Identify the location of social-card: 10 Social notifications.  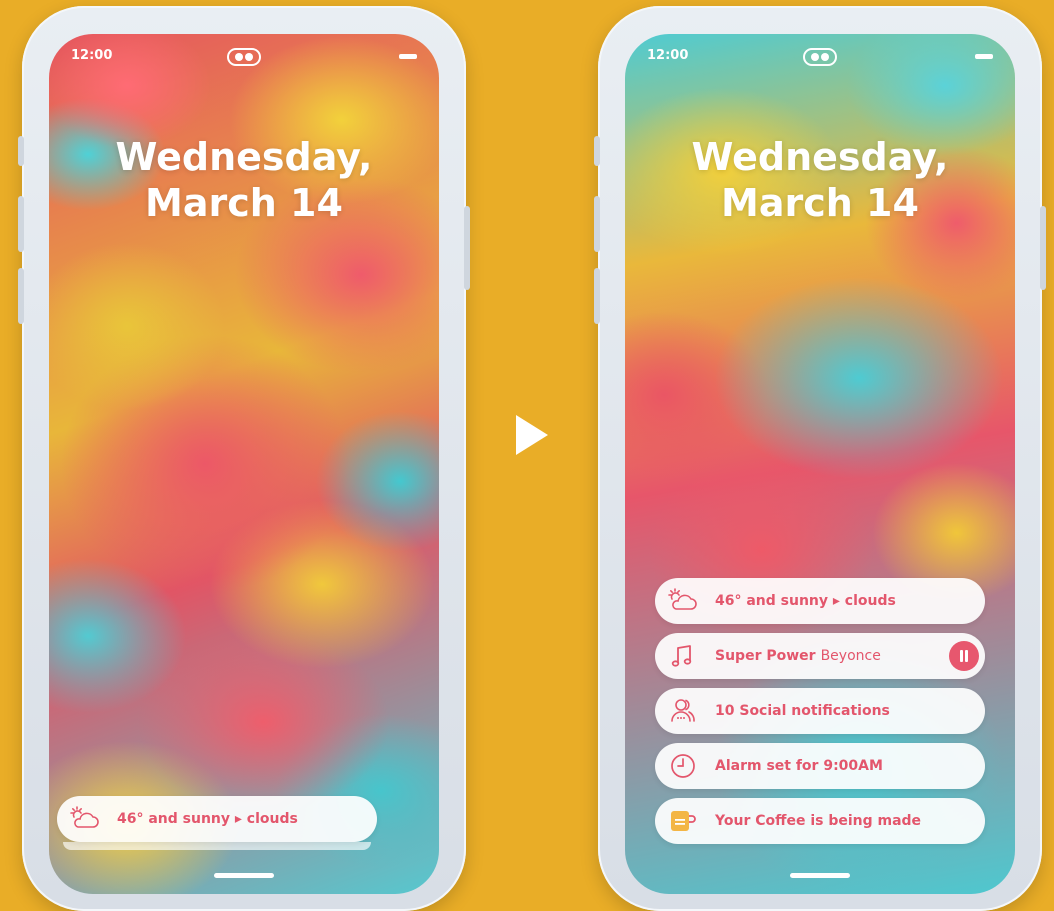
(820, 711).